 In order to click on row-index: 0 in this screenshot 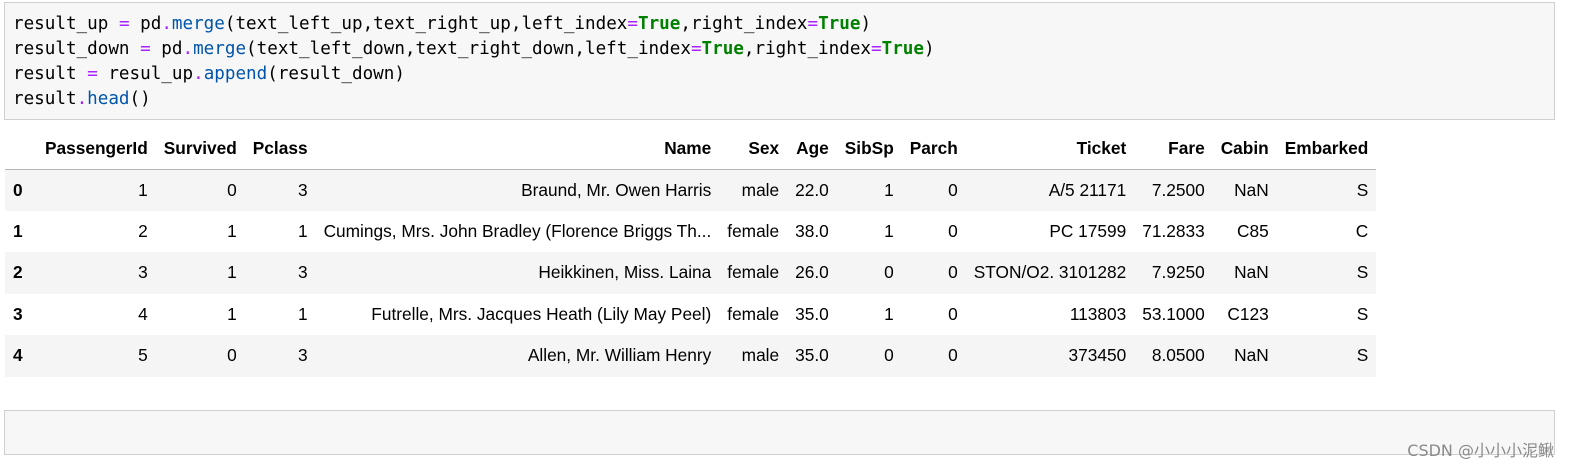, I will do `click(18, 189)`.